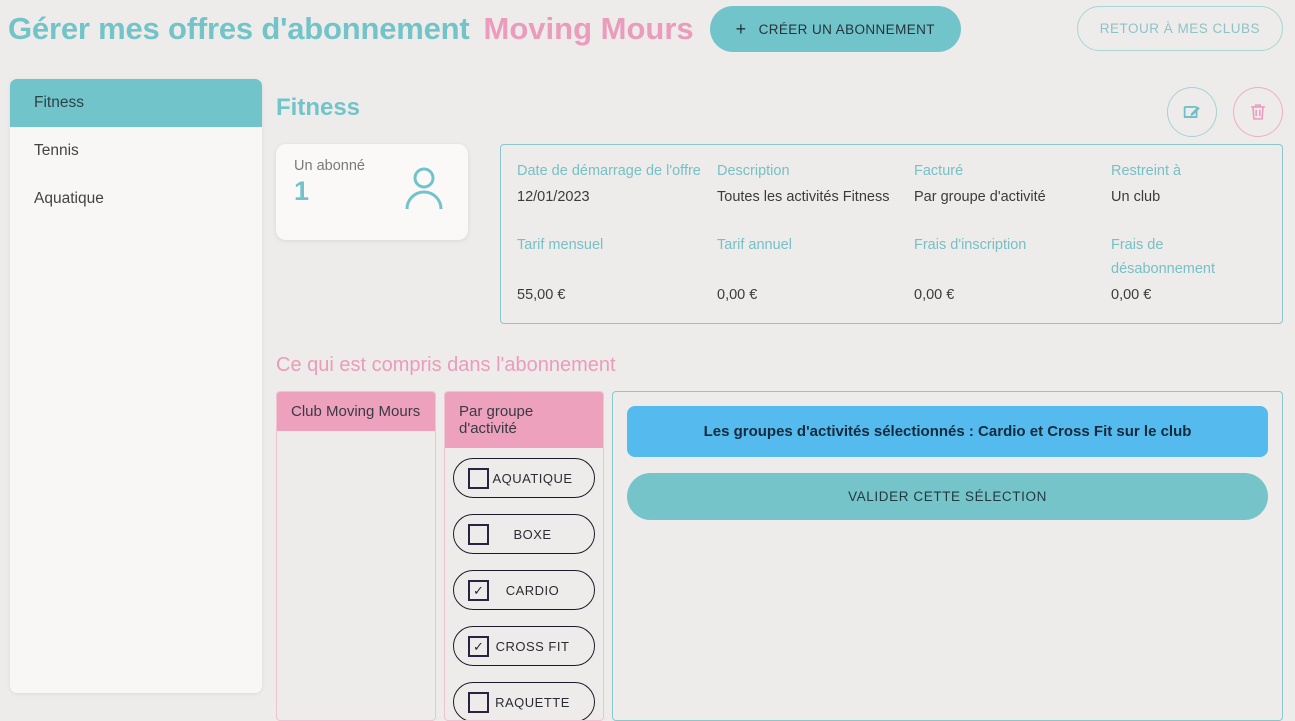 Image resolution: width=1295 pixels, height=721 pixels. Describe the element at coordinates (753, 171) in the screenshot. I see `info-label: Description` at that location.